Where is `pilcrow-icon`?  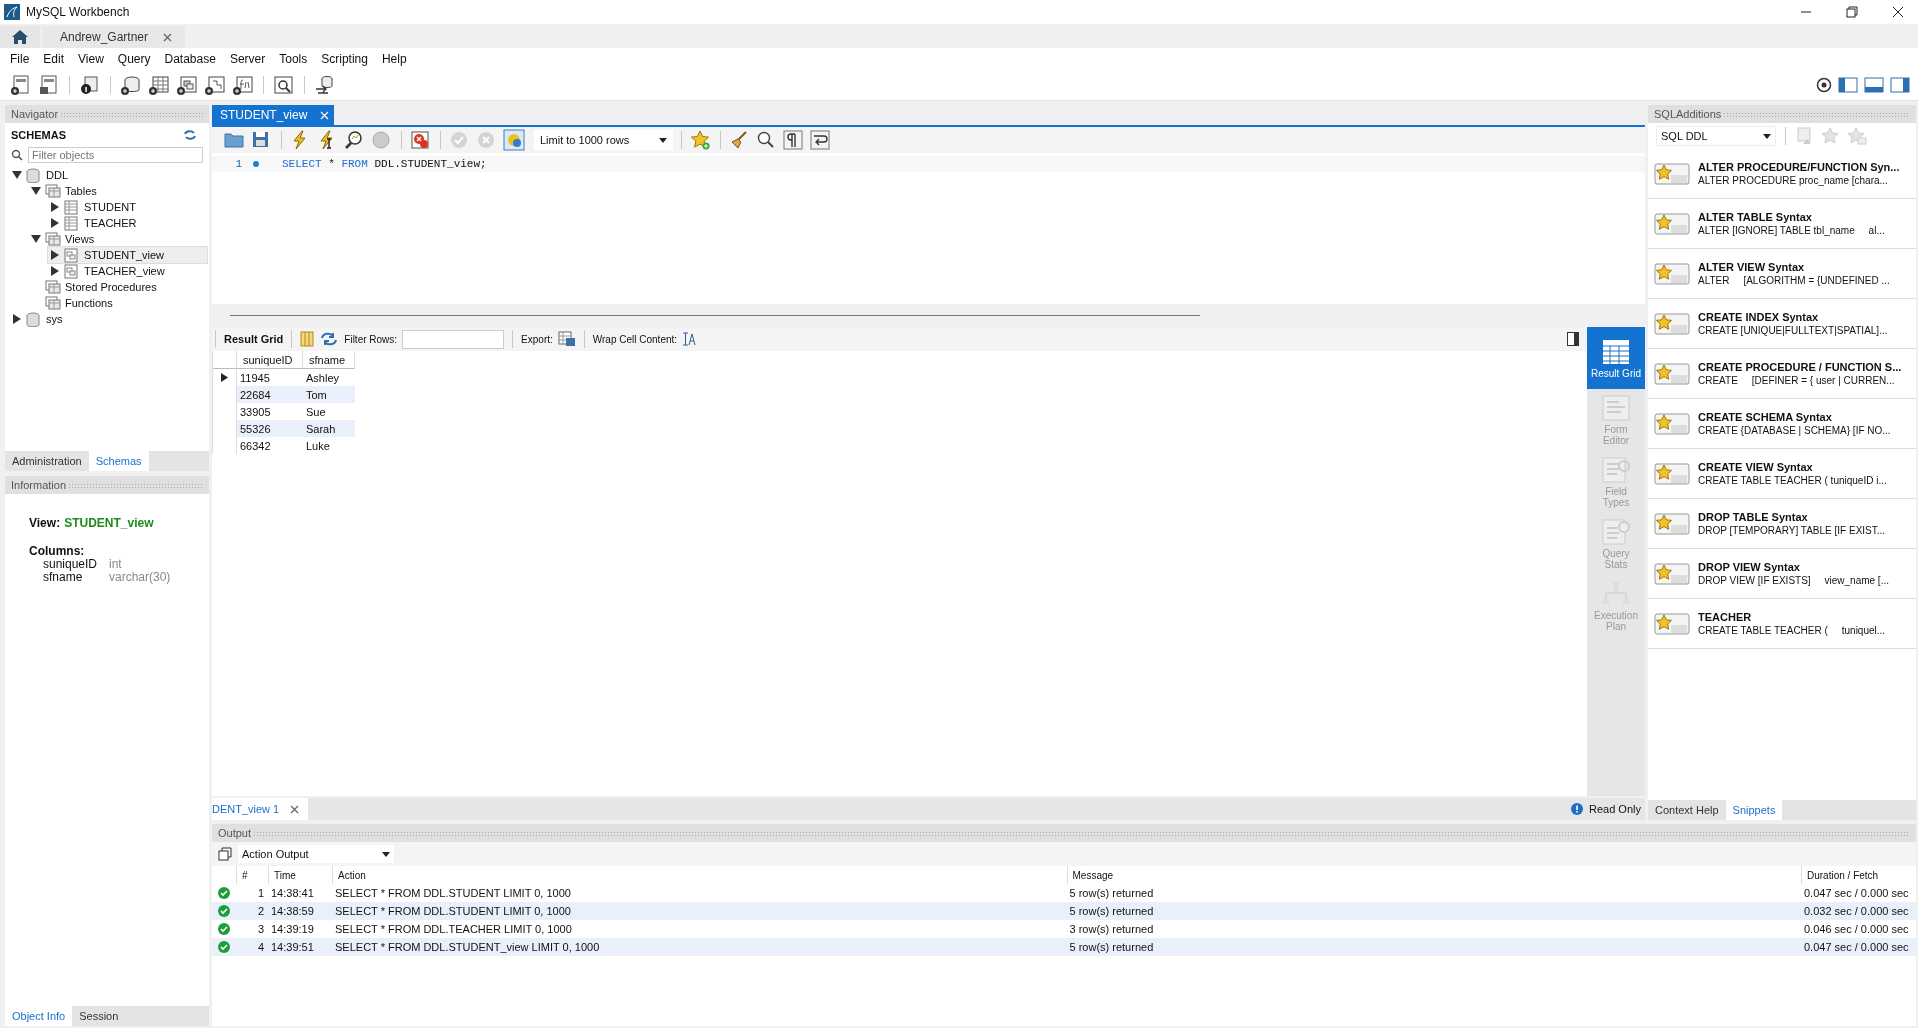 pilcrow-icon is located at coordinates (794, 140).